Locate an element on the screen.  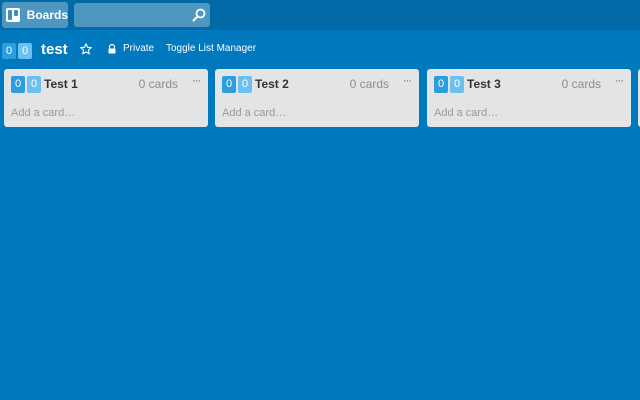
board-badge-votes: 0 is located at coordinates (9, 51).